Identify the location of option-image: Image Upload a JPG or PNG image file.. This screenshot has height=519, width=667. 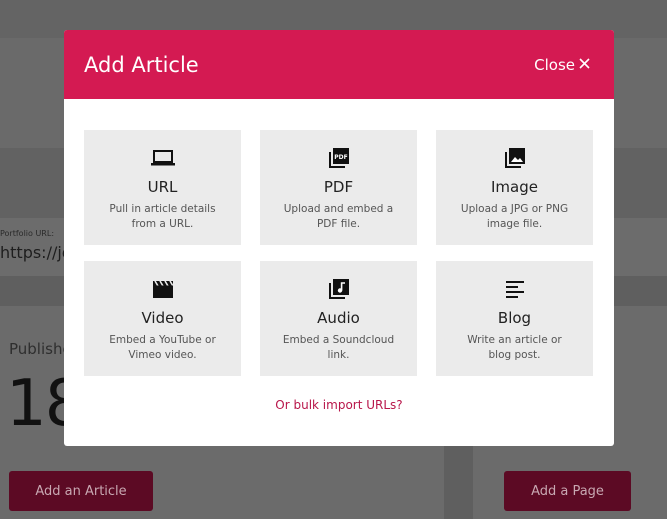
(514, 187).